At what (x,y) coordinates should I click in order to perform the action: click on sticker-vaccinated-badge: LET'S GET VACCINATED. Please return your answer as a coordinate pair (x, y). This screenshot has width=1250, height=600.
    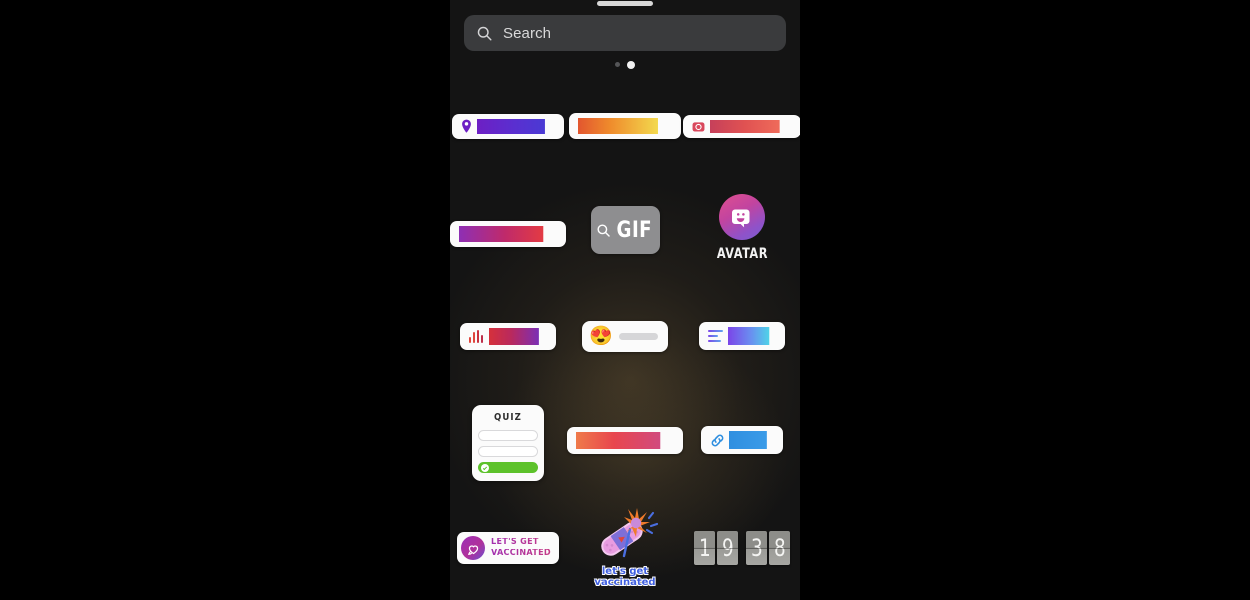
    Looking at the image, I should click on (508, 548).